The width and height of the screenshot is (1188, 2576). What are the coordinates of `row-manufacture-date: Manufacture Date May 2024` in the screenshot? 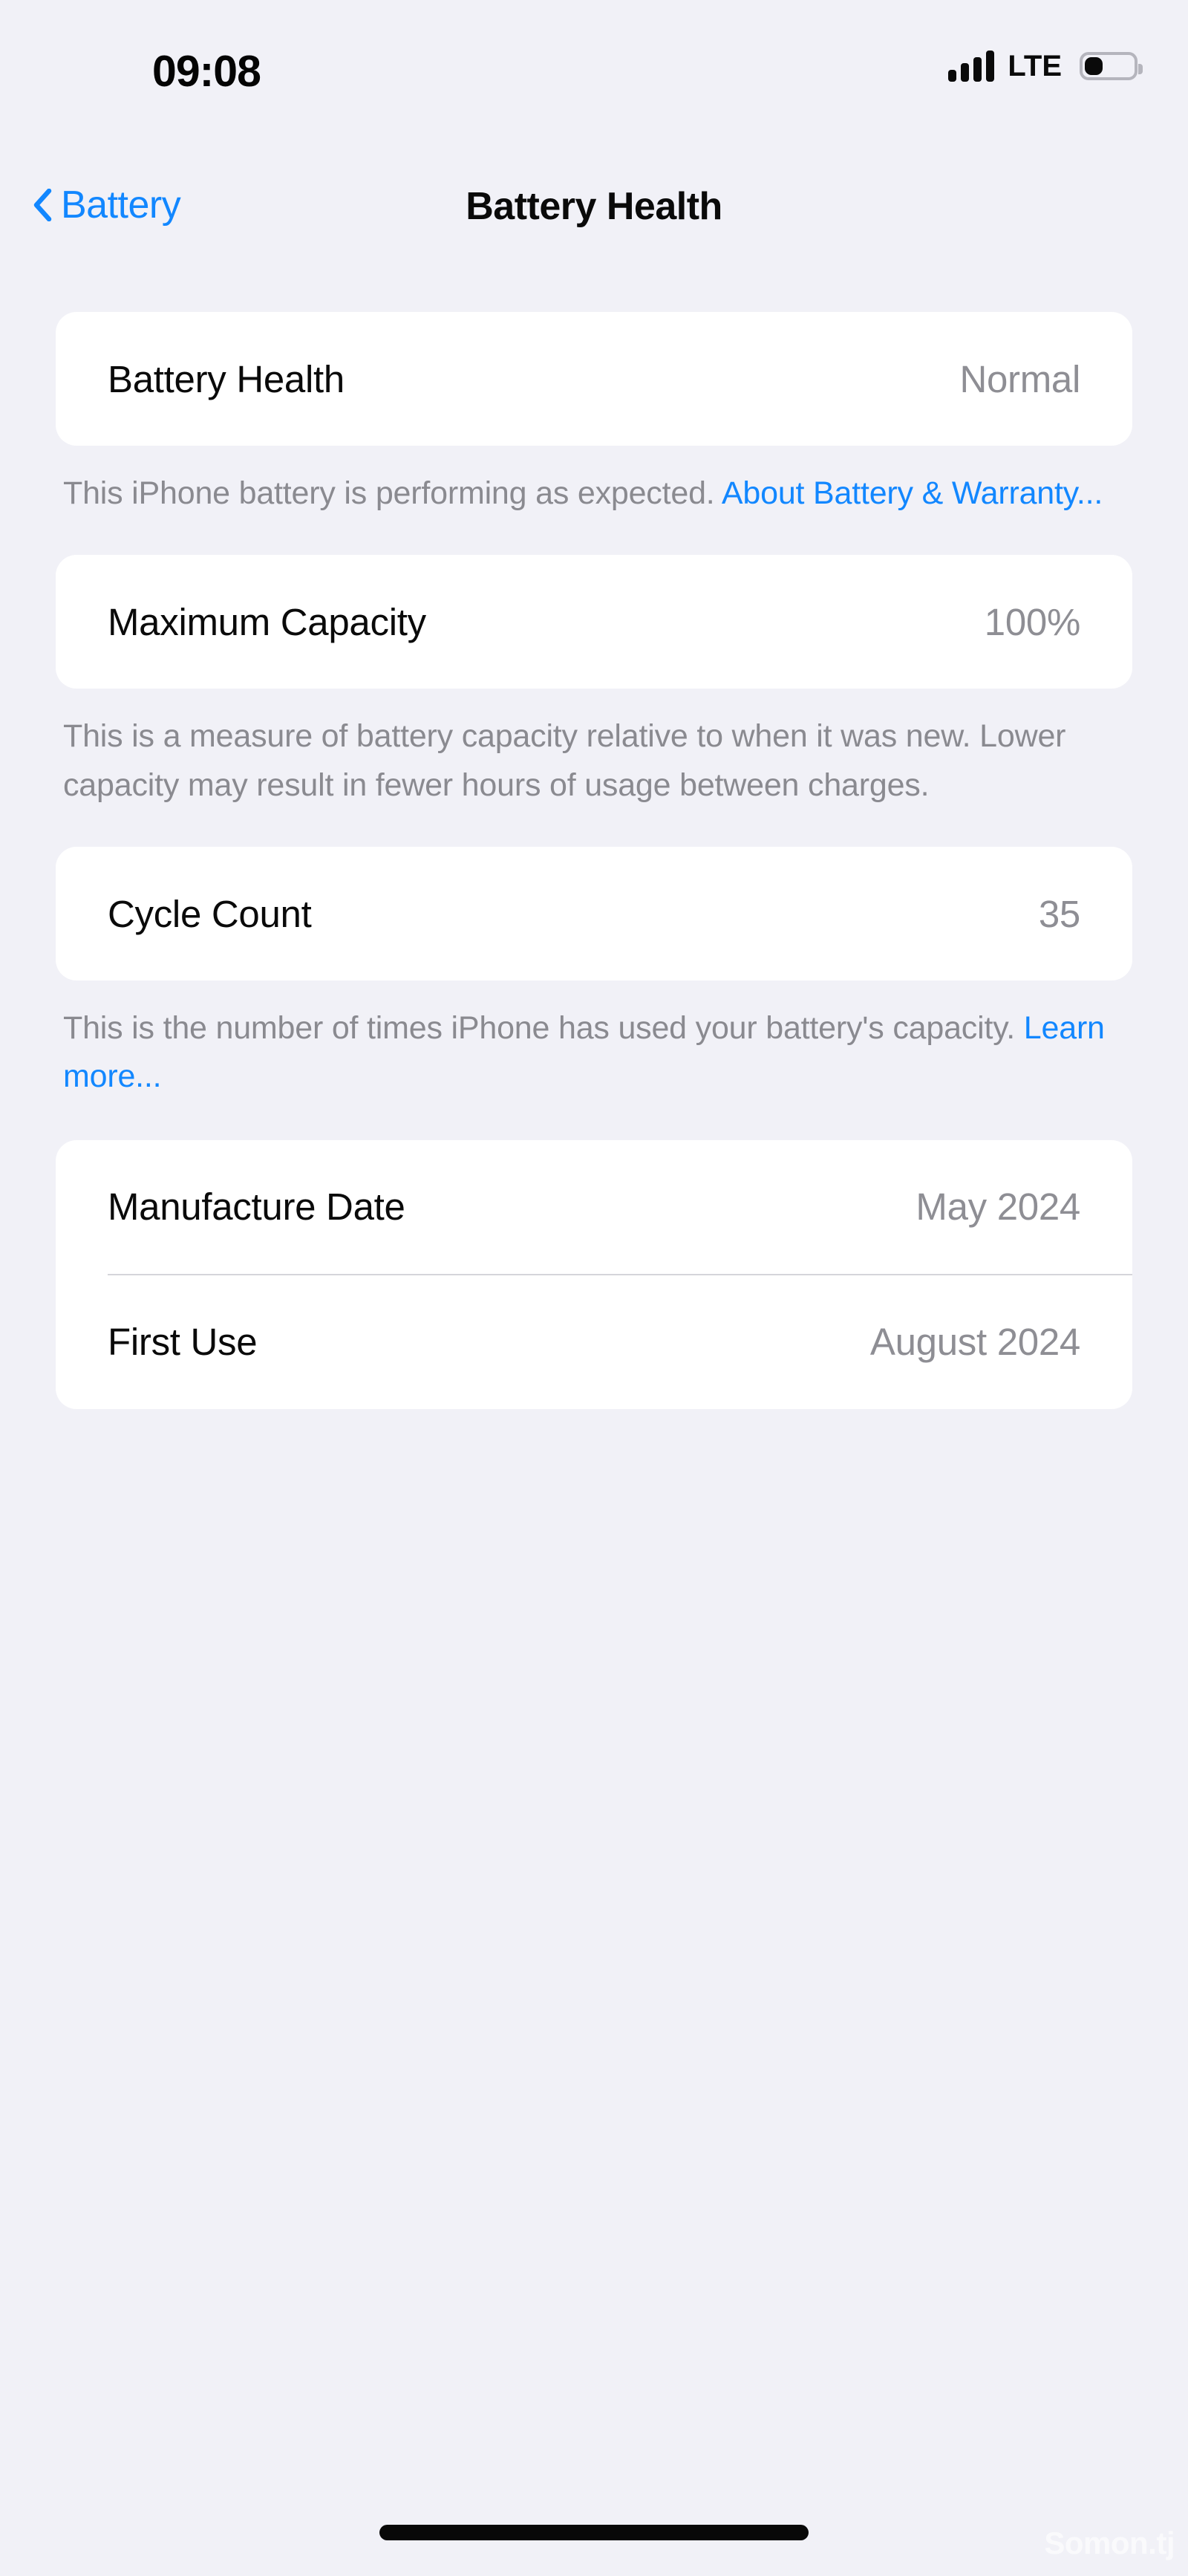 It's located at (594, 1207).